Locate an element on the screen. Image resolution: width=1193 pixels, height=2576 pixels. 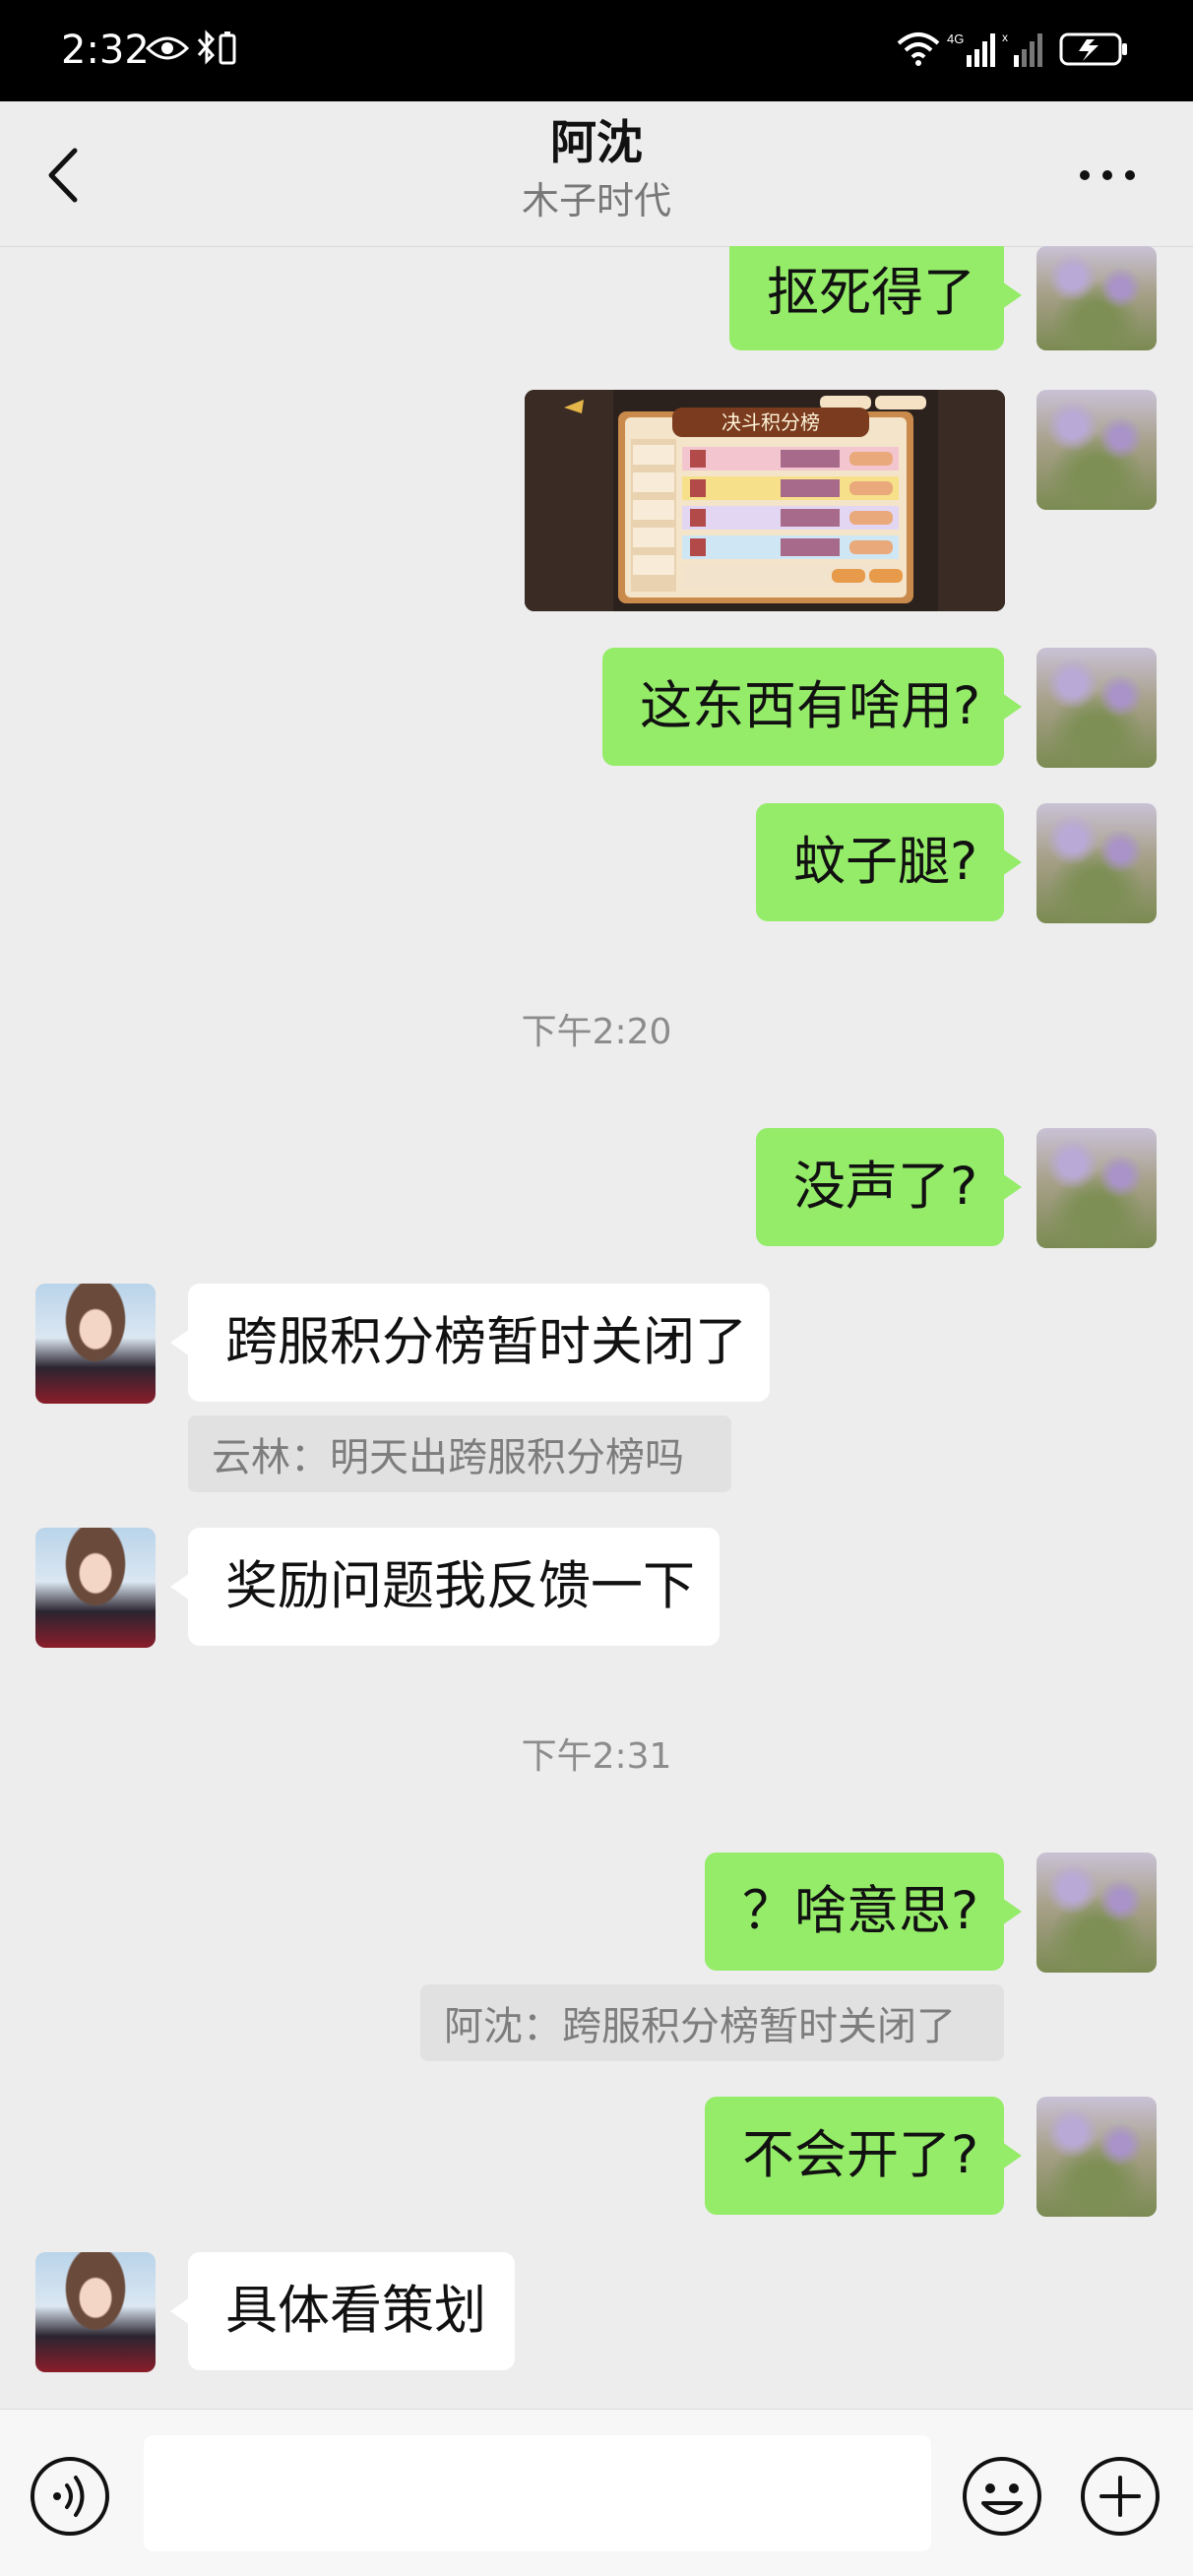
battery-icon is located at coordinates (1094, 51).